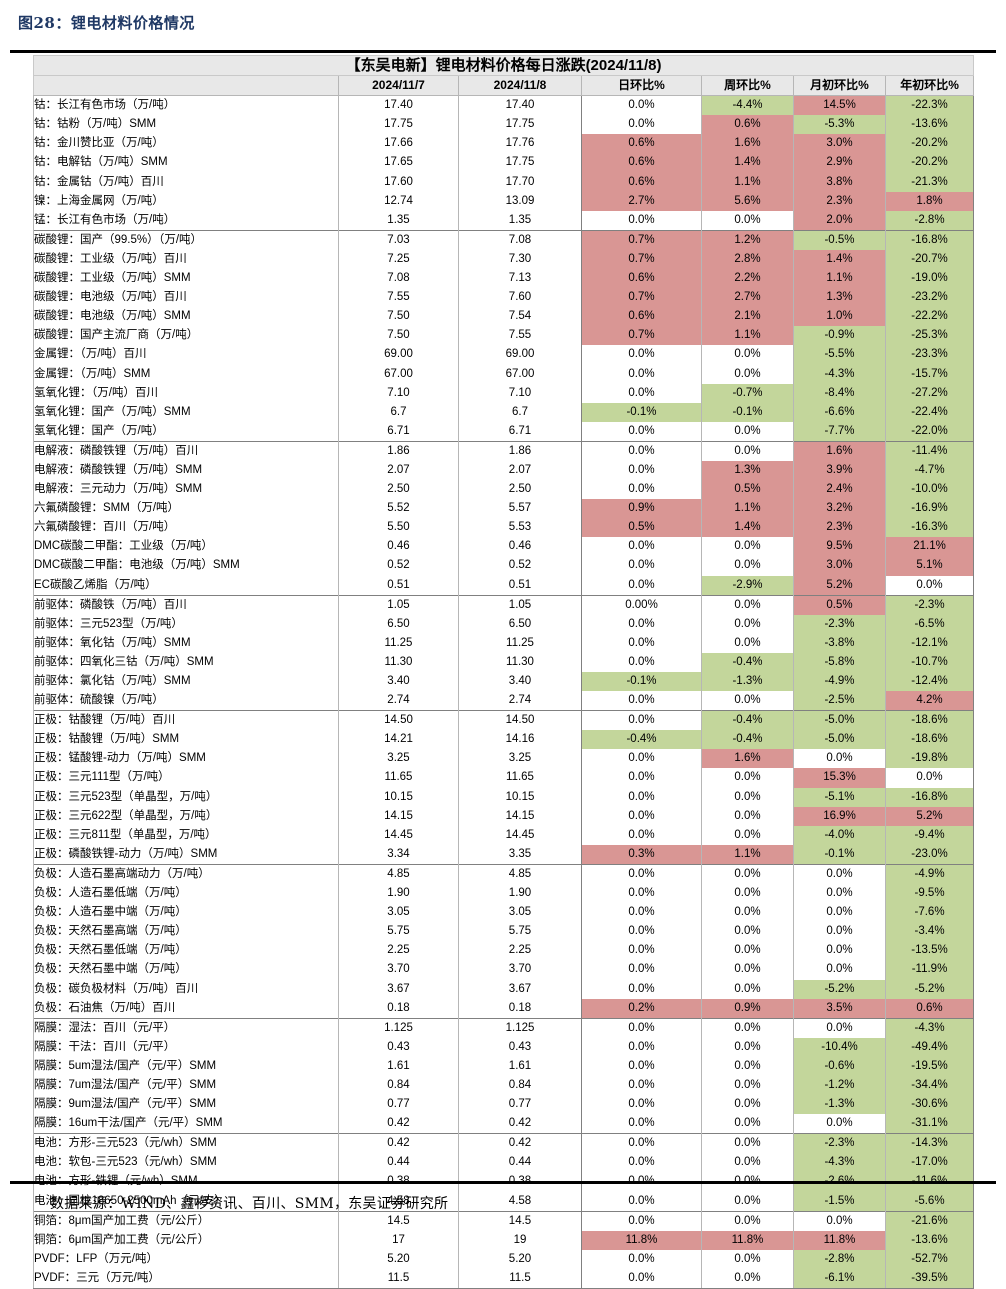 The image size is (1006, 1289). I want to click on cell-ytd-change: -16.9%, so click(930, 509).